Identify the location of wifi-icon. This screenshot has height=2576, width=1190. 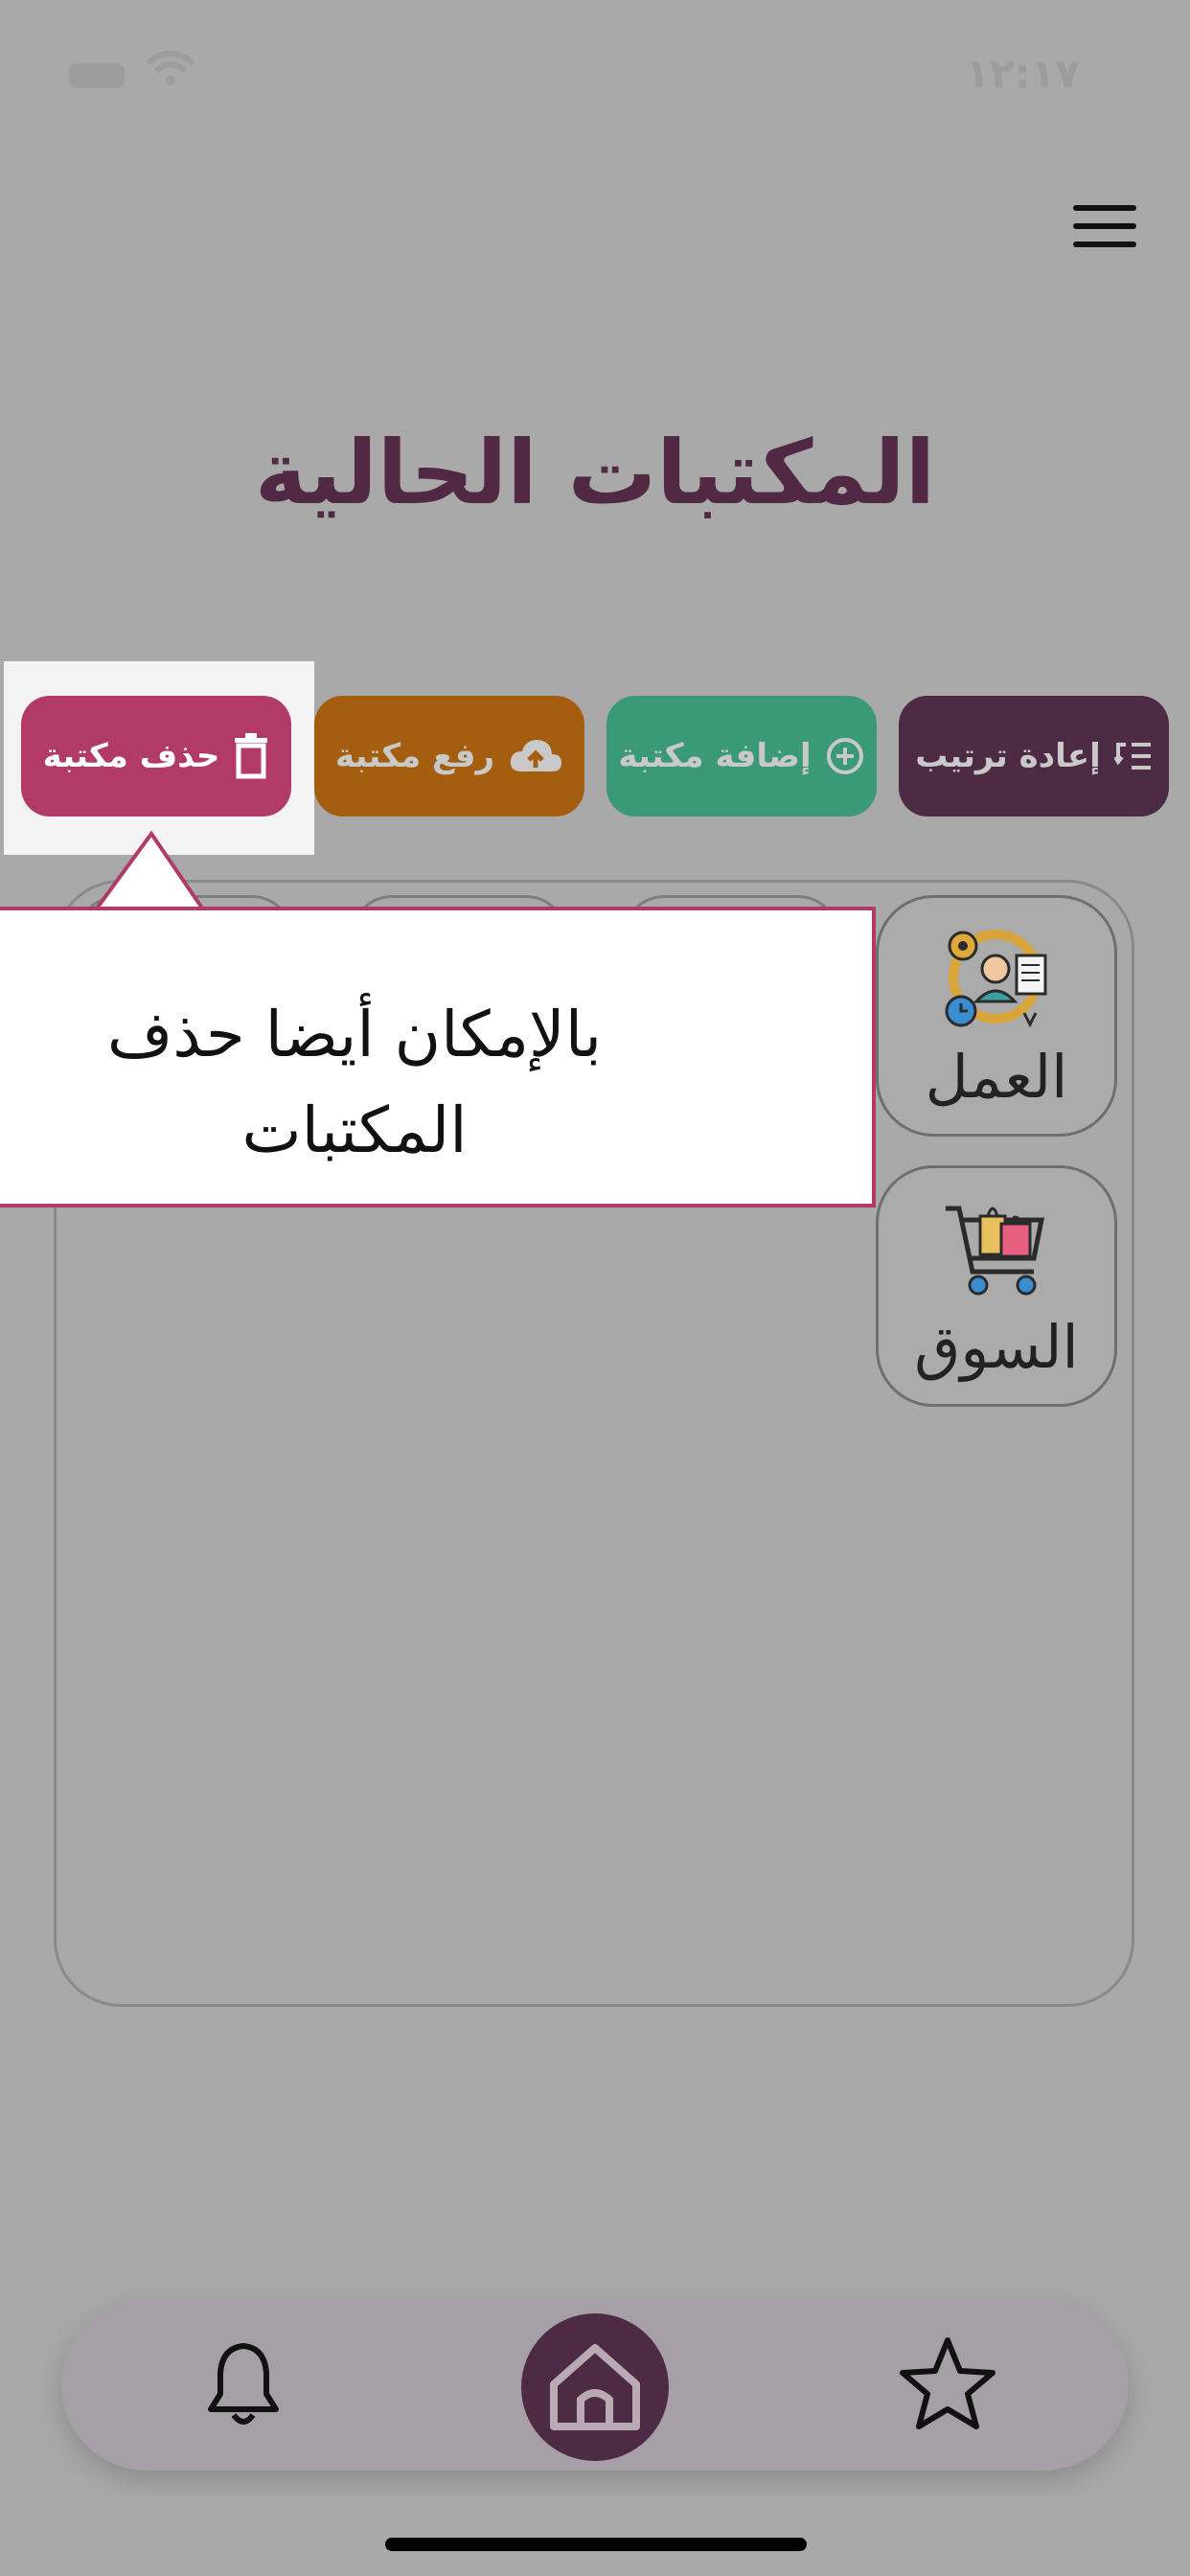
(171, 68).